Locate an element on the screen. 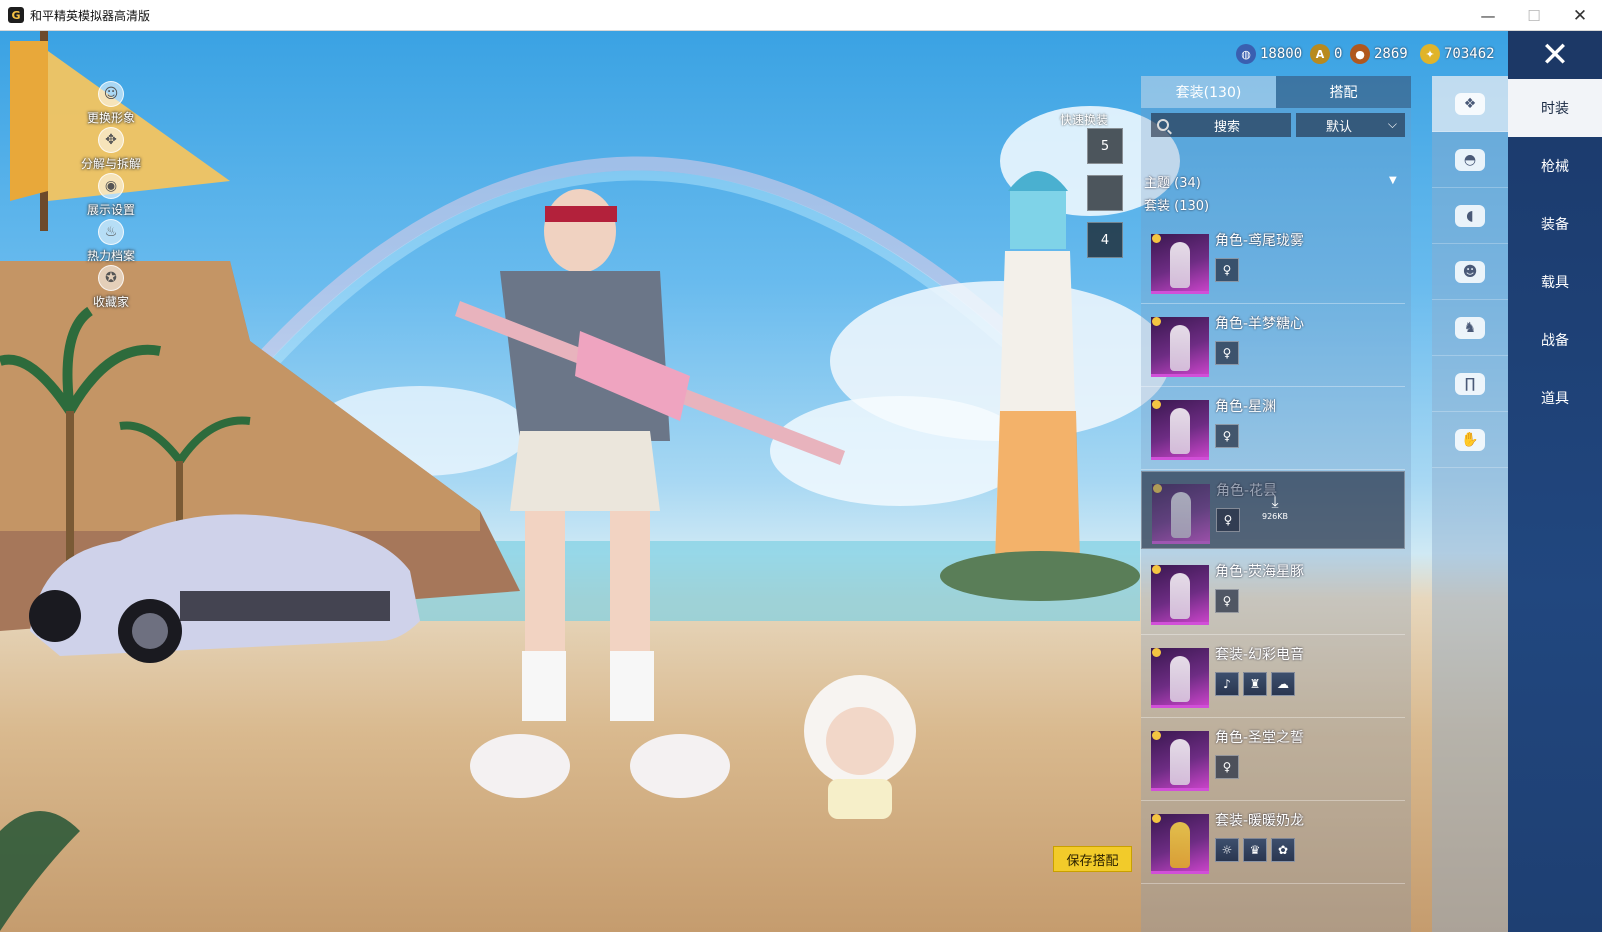  outfit-name: 套装-幻彩电音 is located at coordinates (1260, 655).